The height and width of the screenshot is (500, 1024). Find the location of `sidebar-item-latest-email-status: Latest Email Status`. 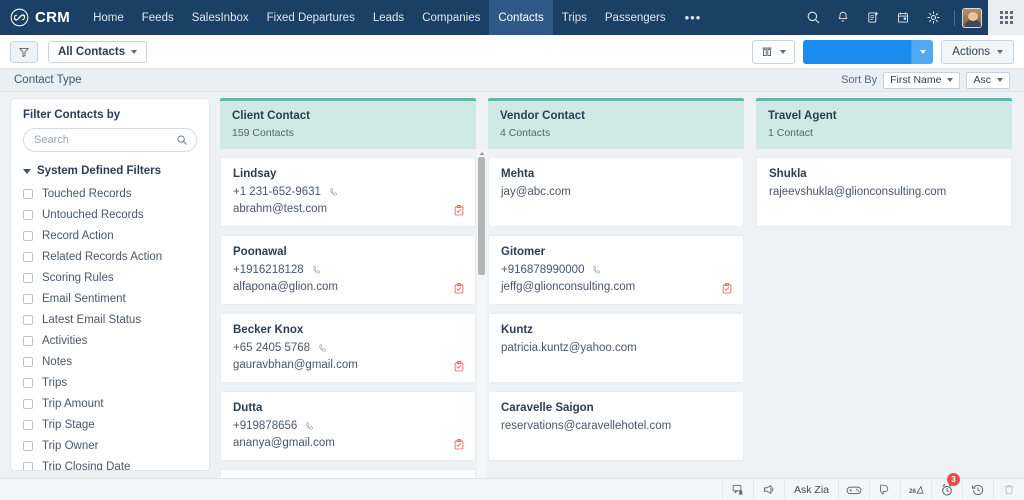

sidebar-item-latest-email-status: Latest Email Status is located at coordinates (110, 319).